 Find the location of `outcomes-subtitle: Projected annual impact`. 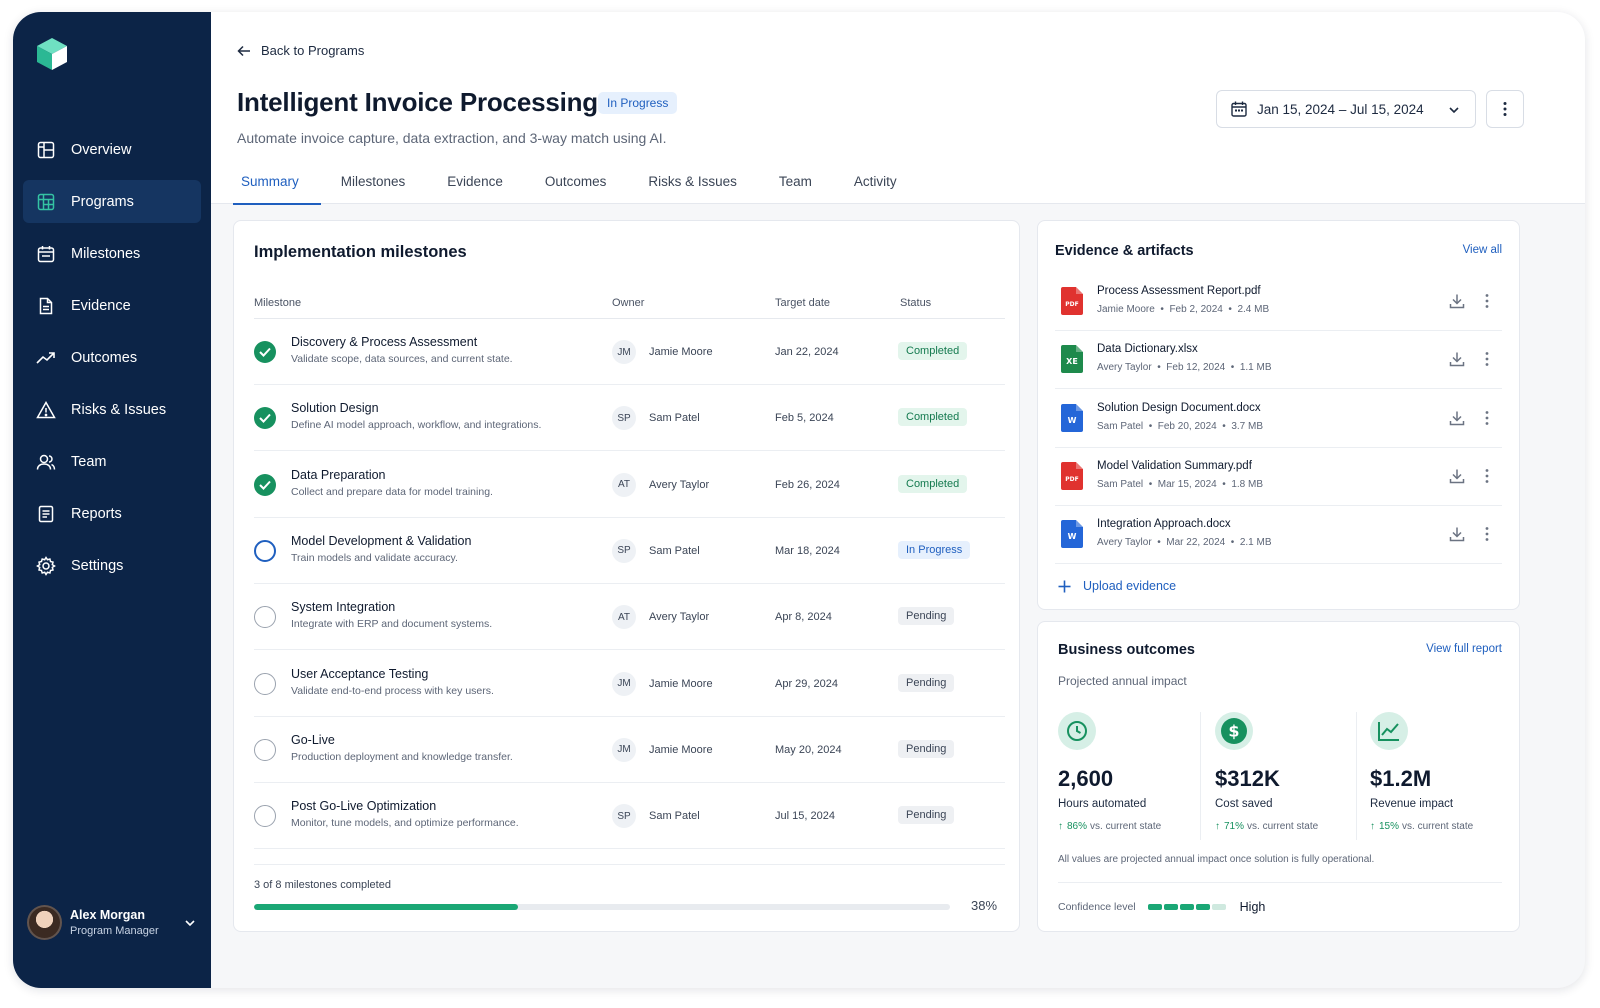

outcomes-subtitle: Projected annual impact is located at coordinates (1122, 681).